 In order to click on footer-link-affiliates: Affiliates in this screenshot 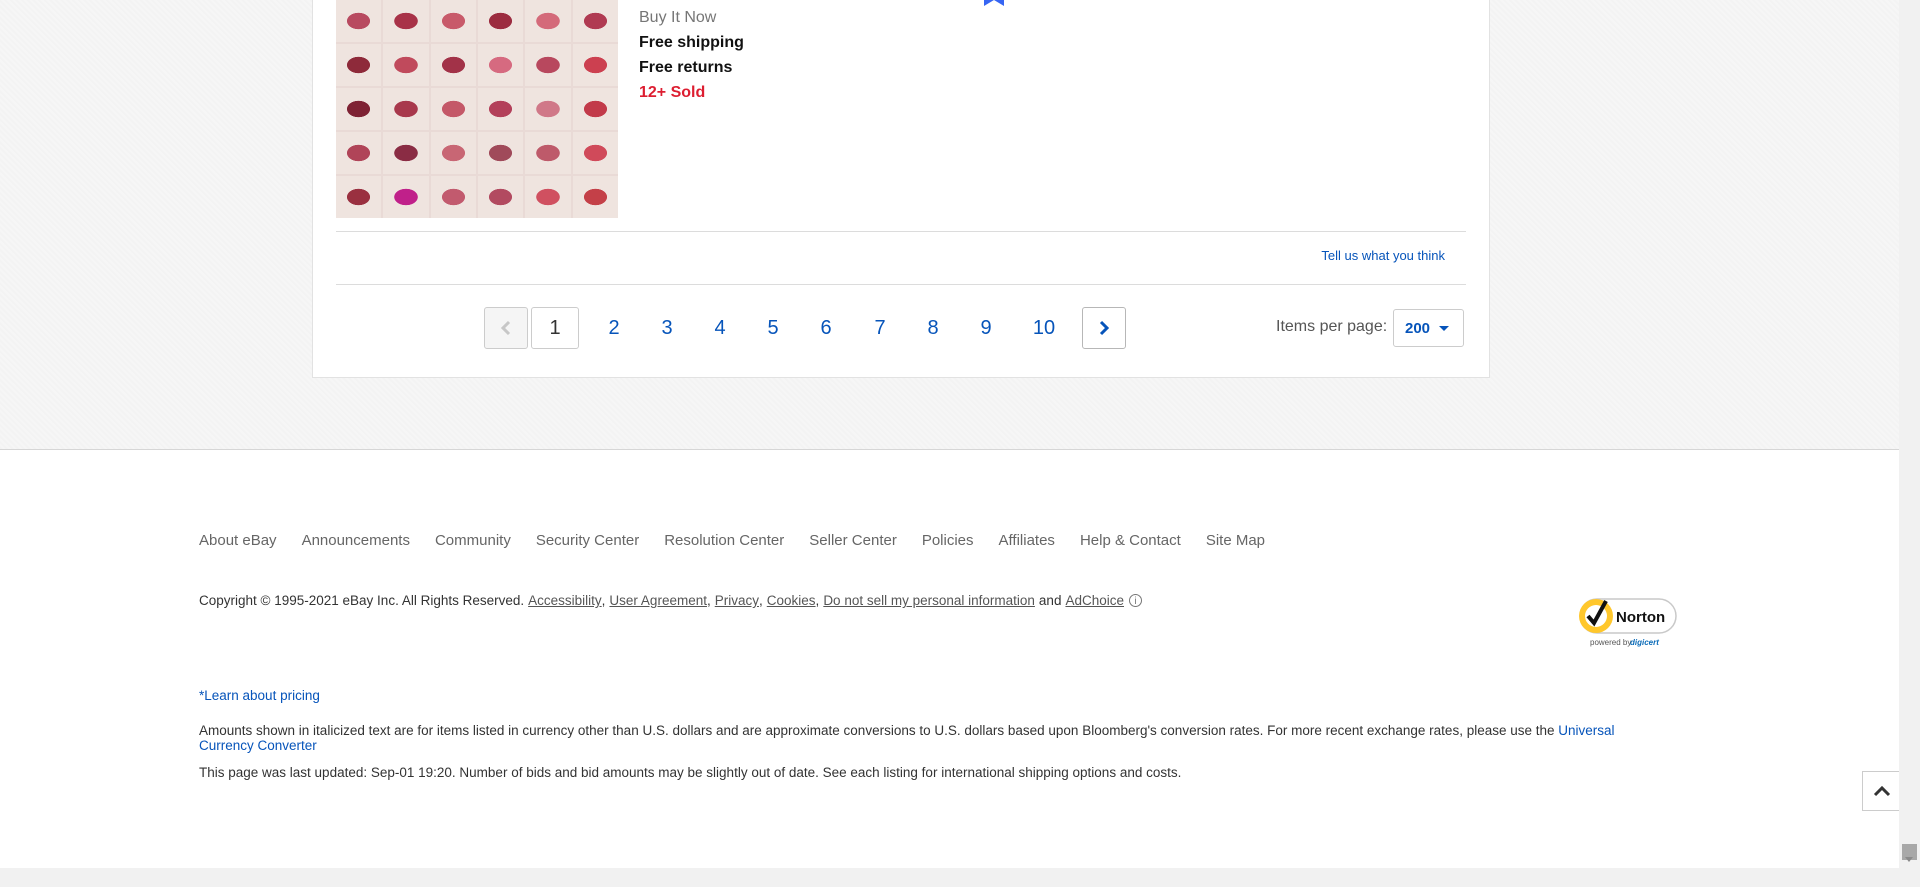, I will do `click(1027, 540)`.